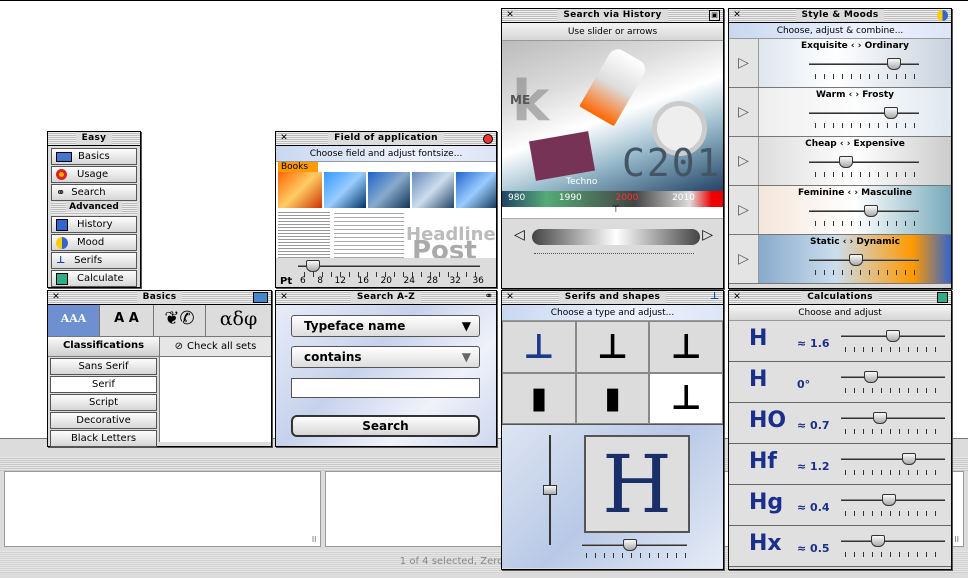 This screenshot has height=578, width=968. I want to click on serif-option-wedge: ⊥, so click(686, 347).